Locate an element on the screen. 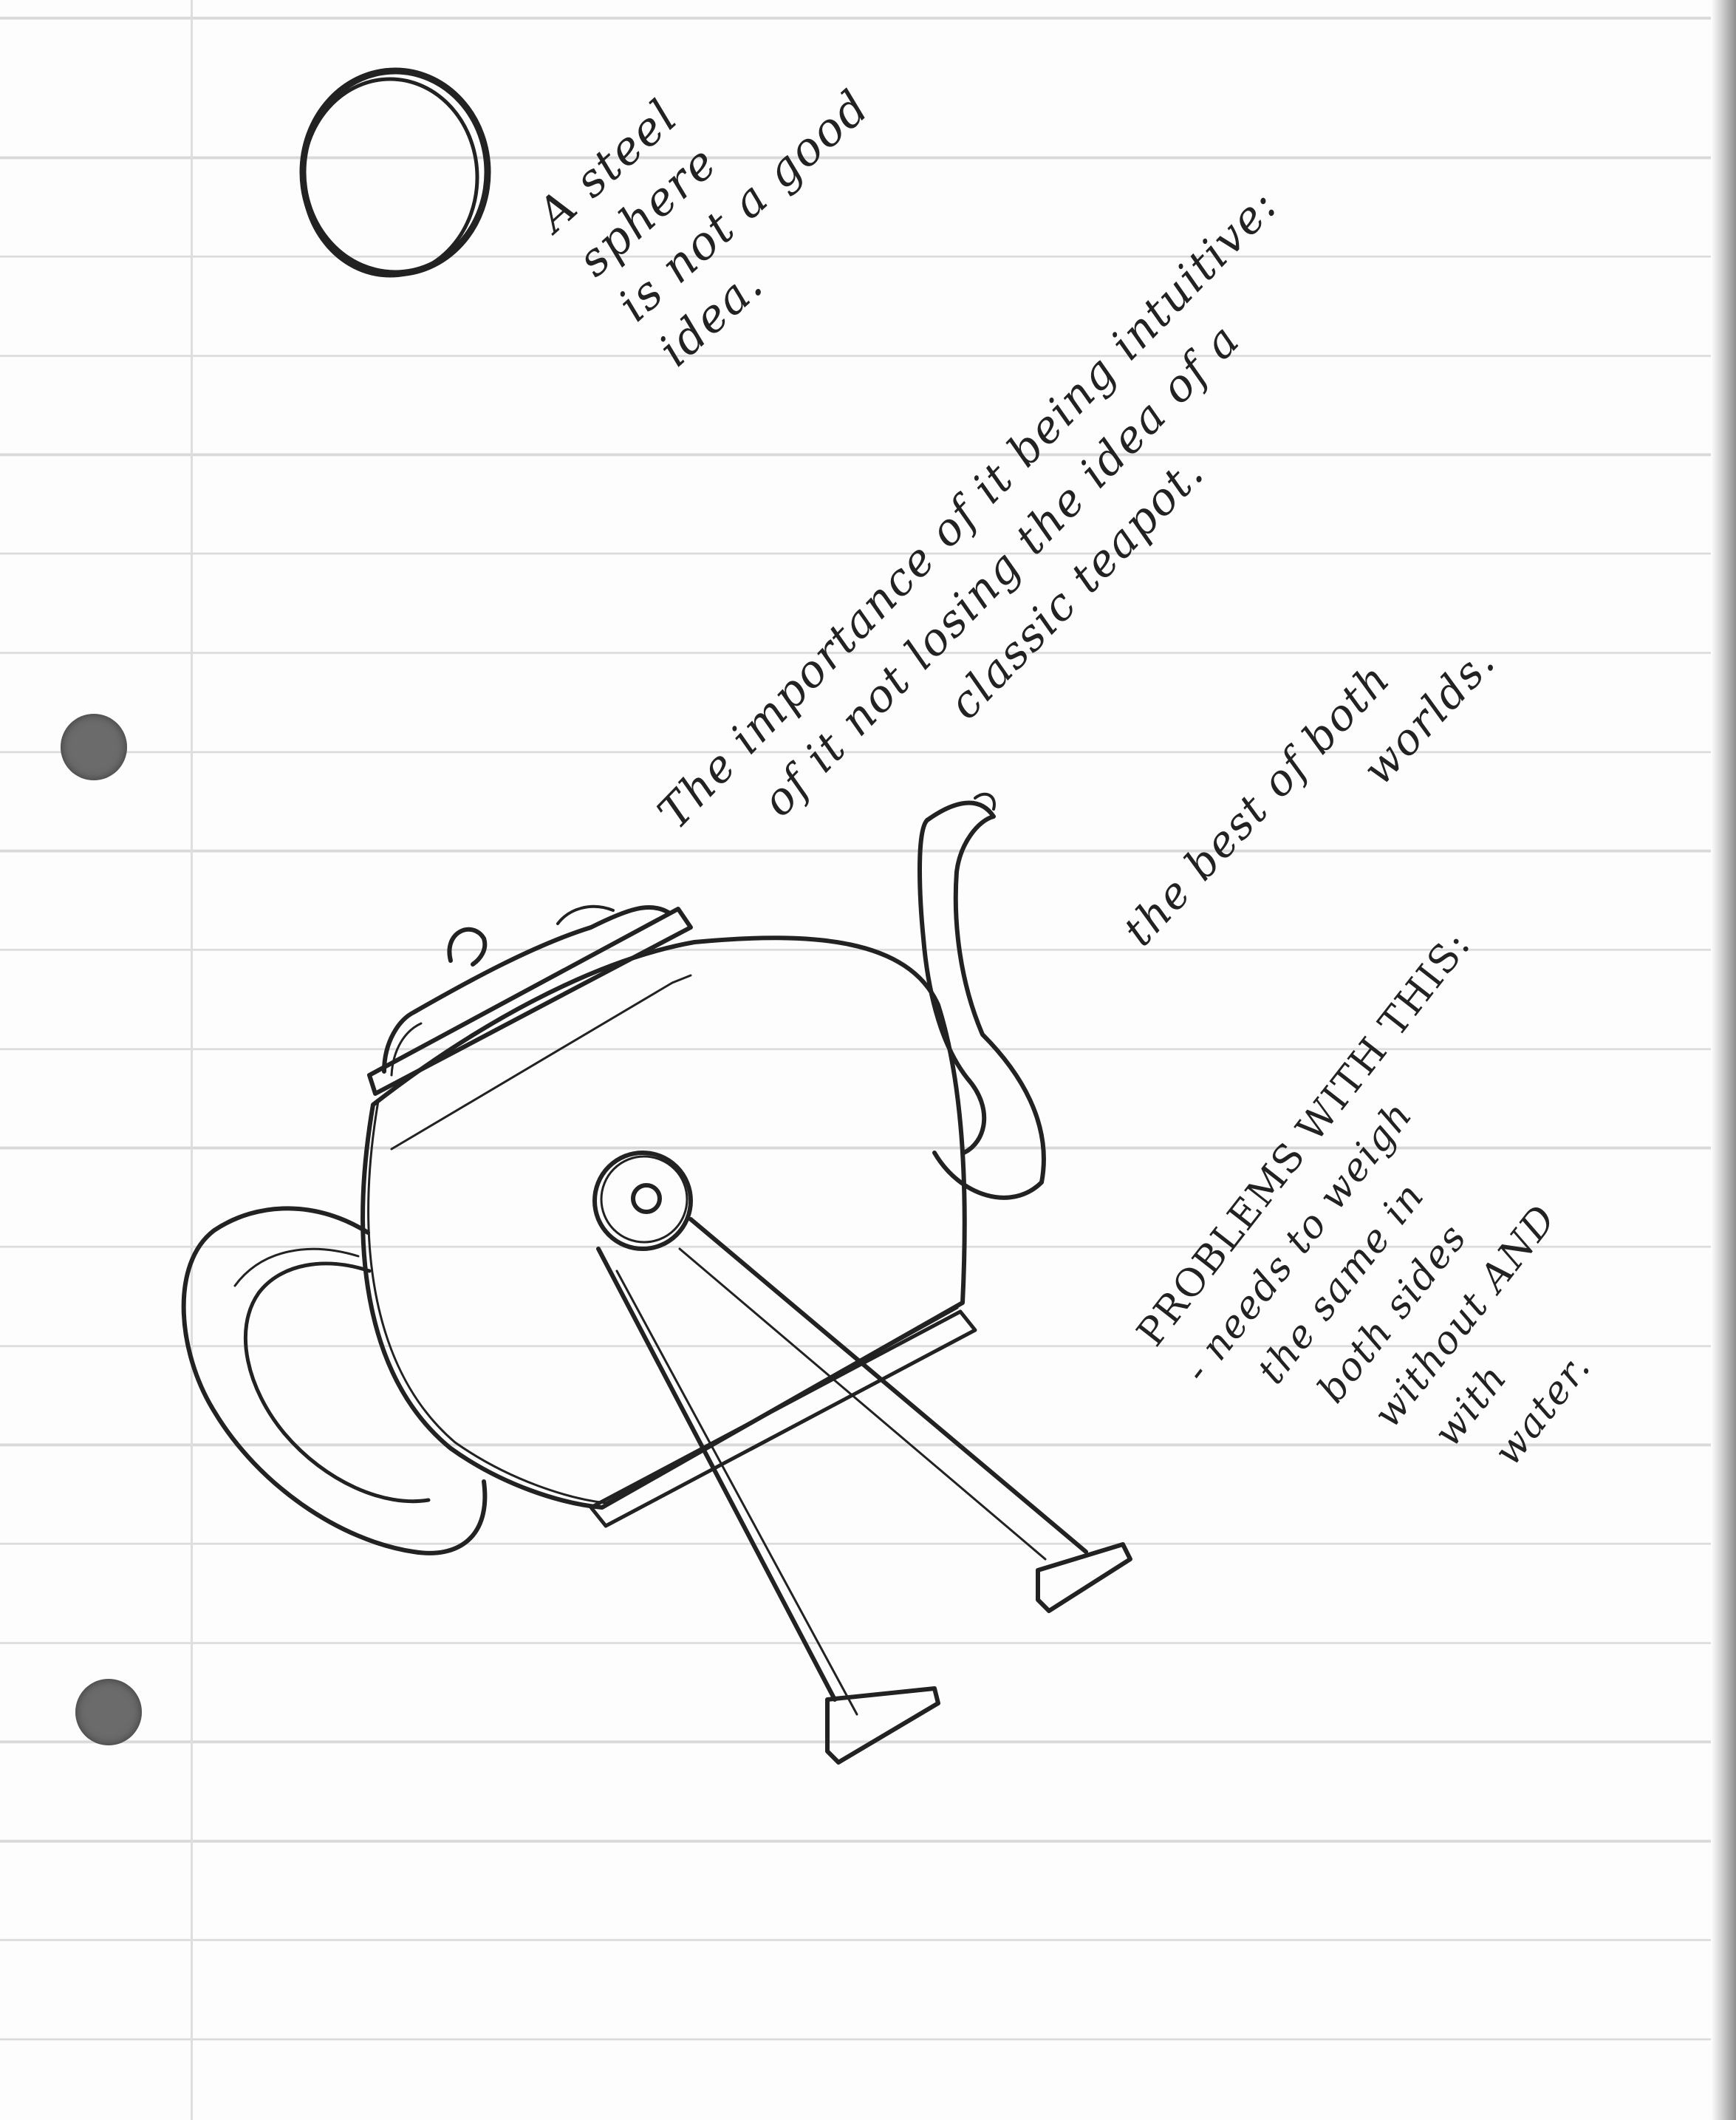 This screenshot has width=1736, height=2120. teapot-spout is located at coordinates (981, 996).